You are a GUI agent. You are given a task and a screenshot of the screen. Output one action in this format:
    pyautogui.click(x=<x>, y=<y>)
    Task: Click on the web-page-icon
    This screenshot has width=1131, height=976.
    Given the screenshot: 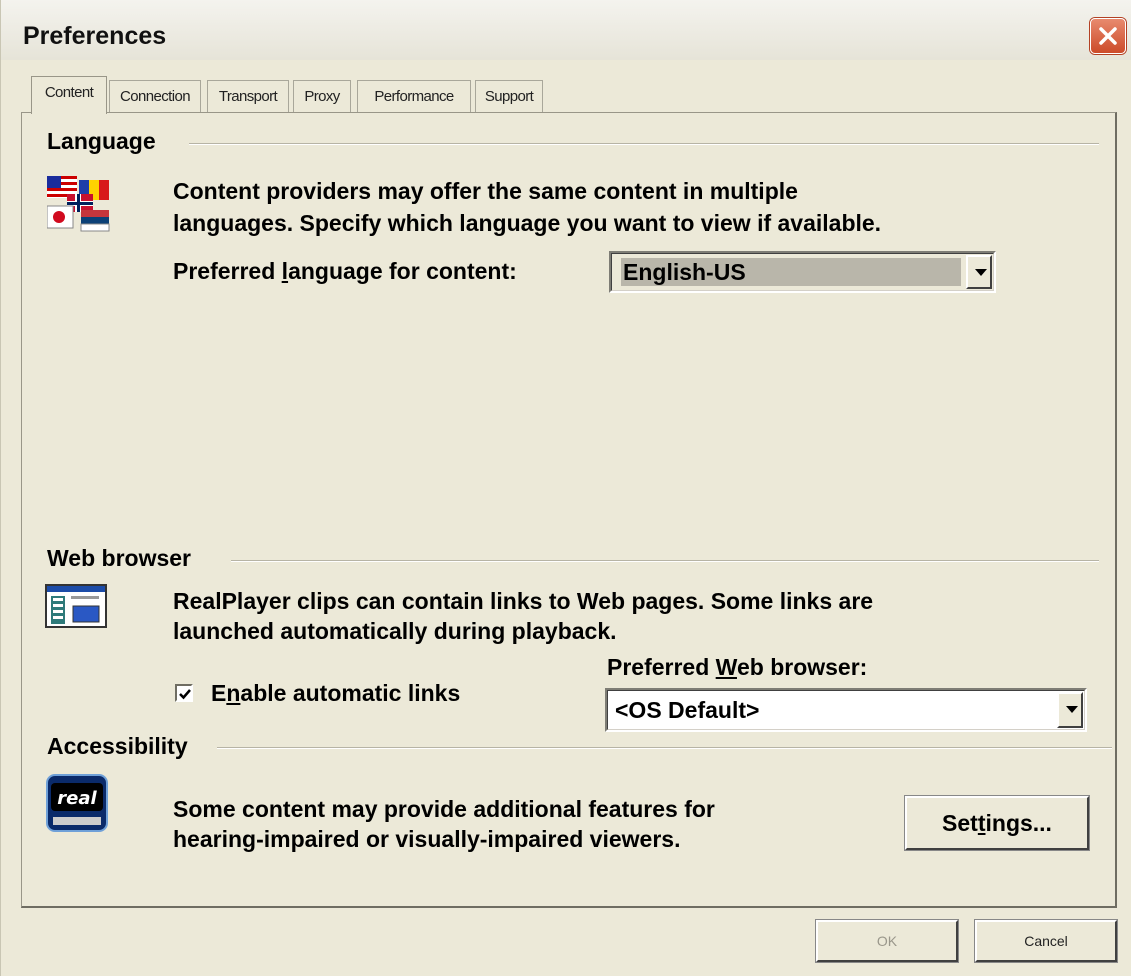 What is the action you would take?
    pyautogui.click(x=76, y=606)
    